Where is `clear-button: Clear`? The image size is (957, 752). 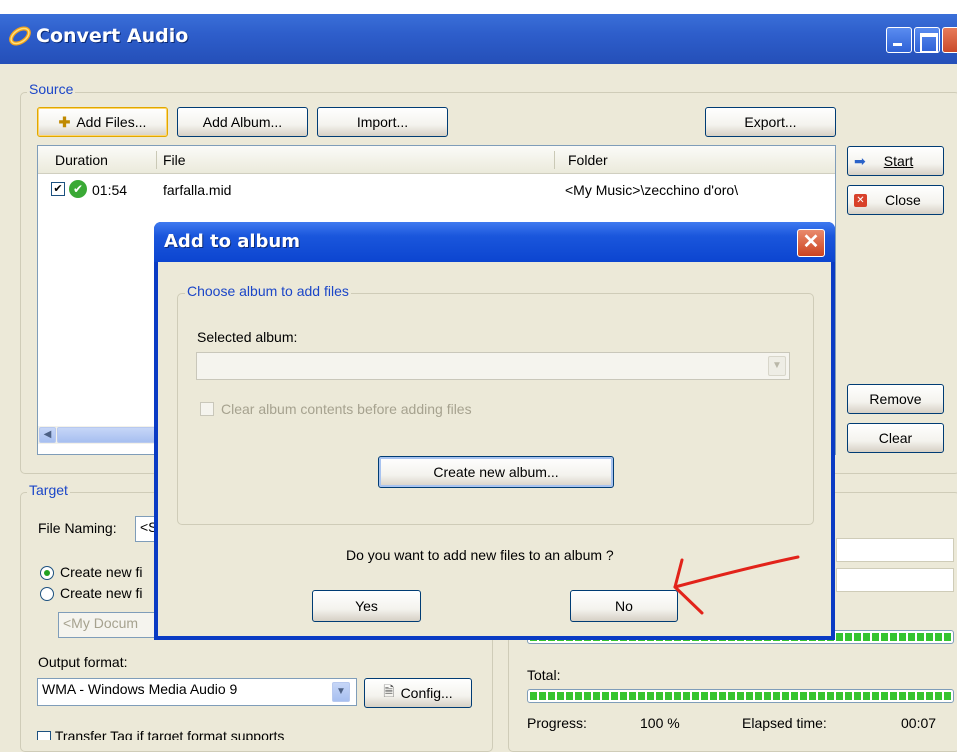 clear-button: Clear is located at coordinates (895, 438).